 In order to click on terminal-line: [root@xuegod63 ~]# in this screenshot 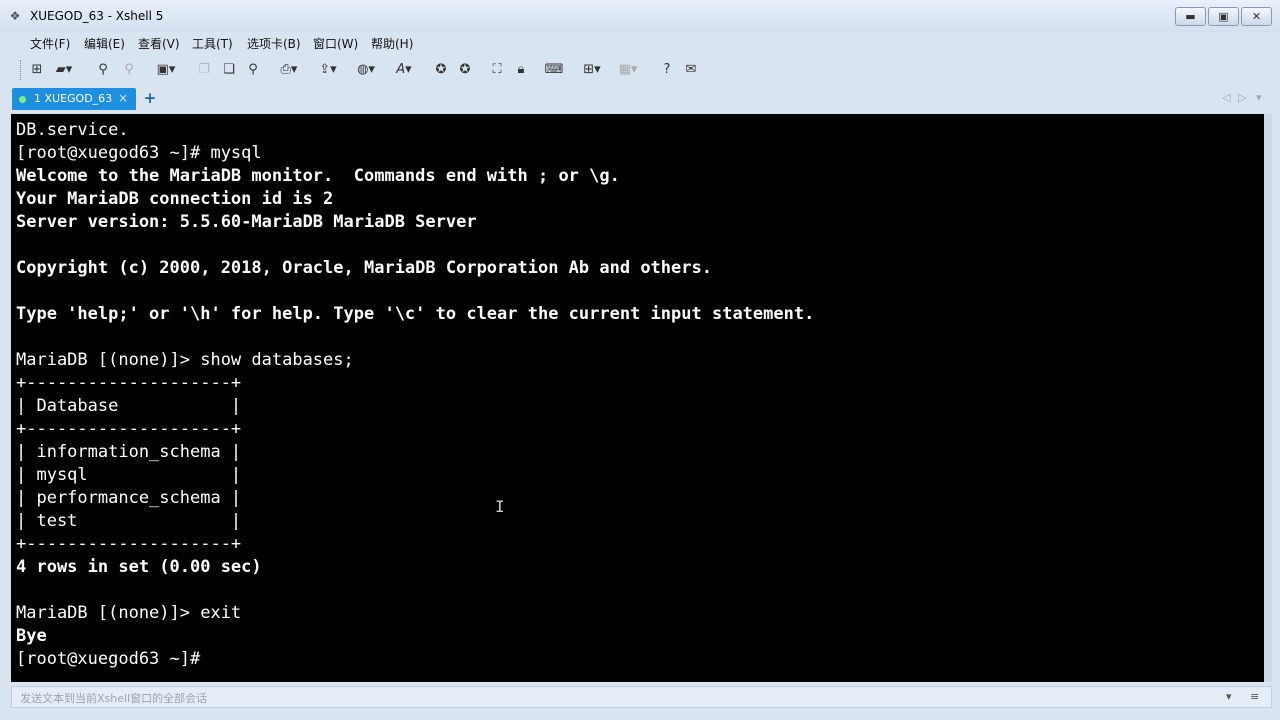, I will do `click(108, 659)`.